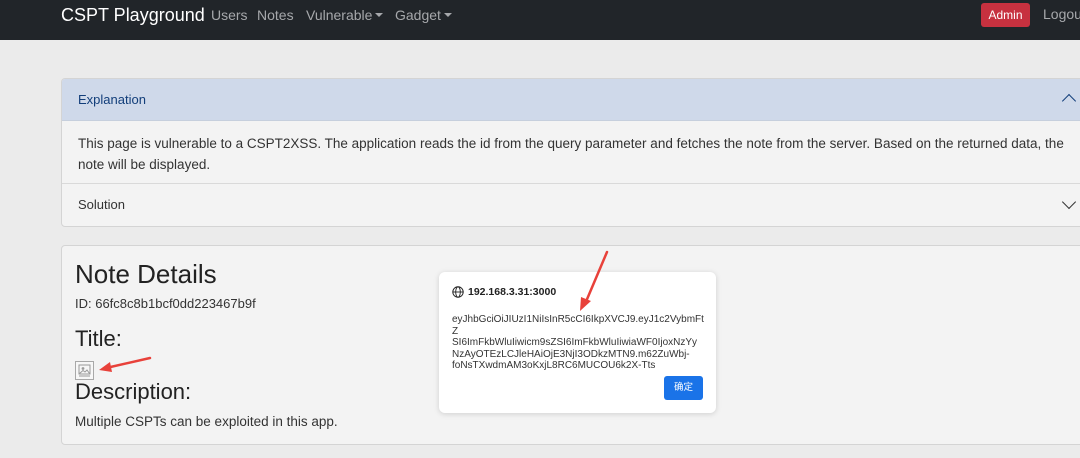 This screenshot has height=458, width=1080. I want to click on nav-gadget-dropdown: Gadget, so click(423, 15).